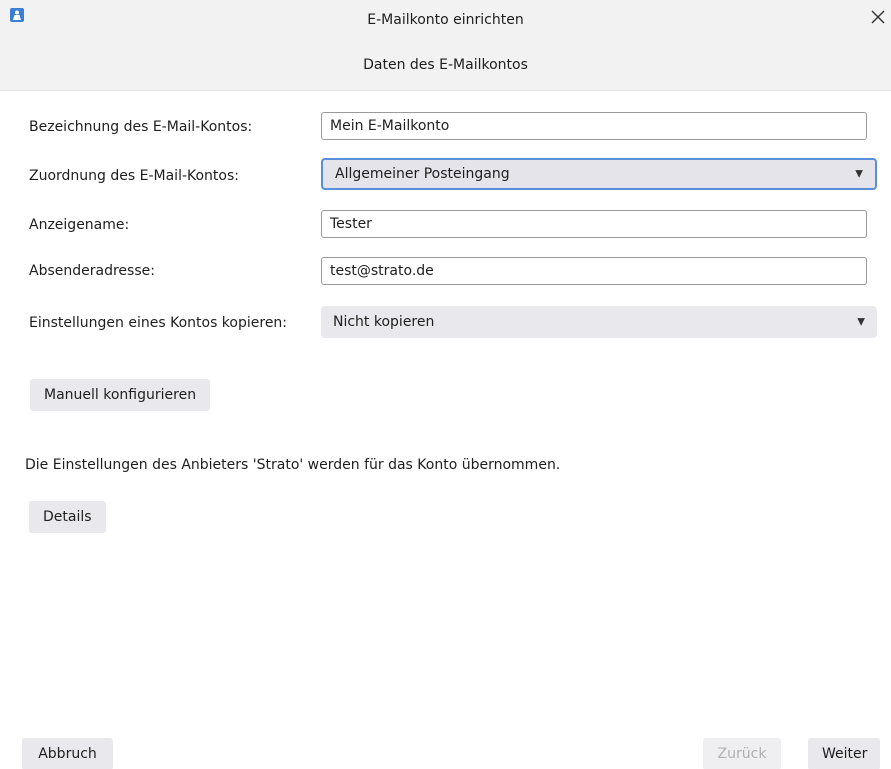 The image size is (891, 769). What do you see at coordinates (120, 395) in the screenshot?
I see `manual-config-button: Manuell konfigurieren` at bounding box center [120, 395].